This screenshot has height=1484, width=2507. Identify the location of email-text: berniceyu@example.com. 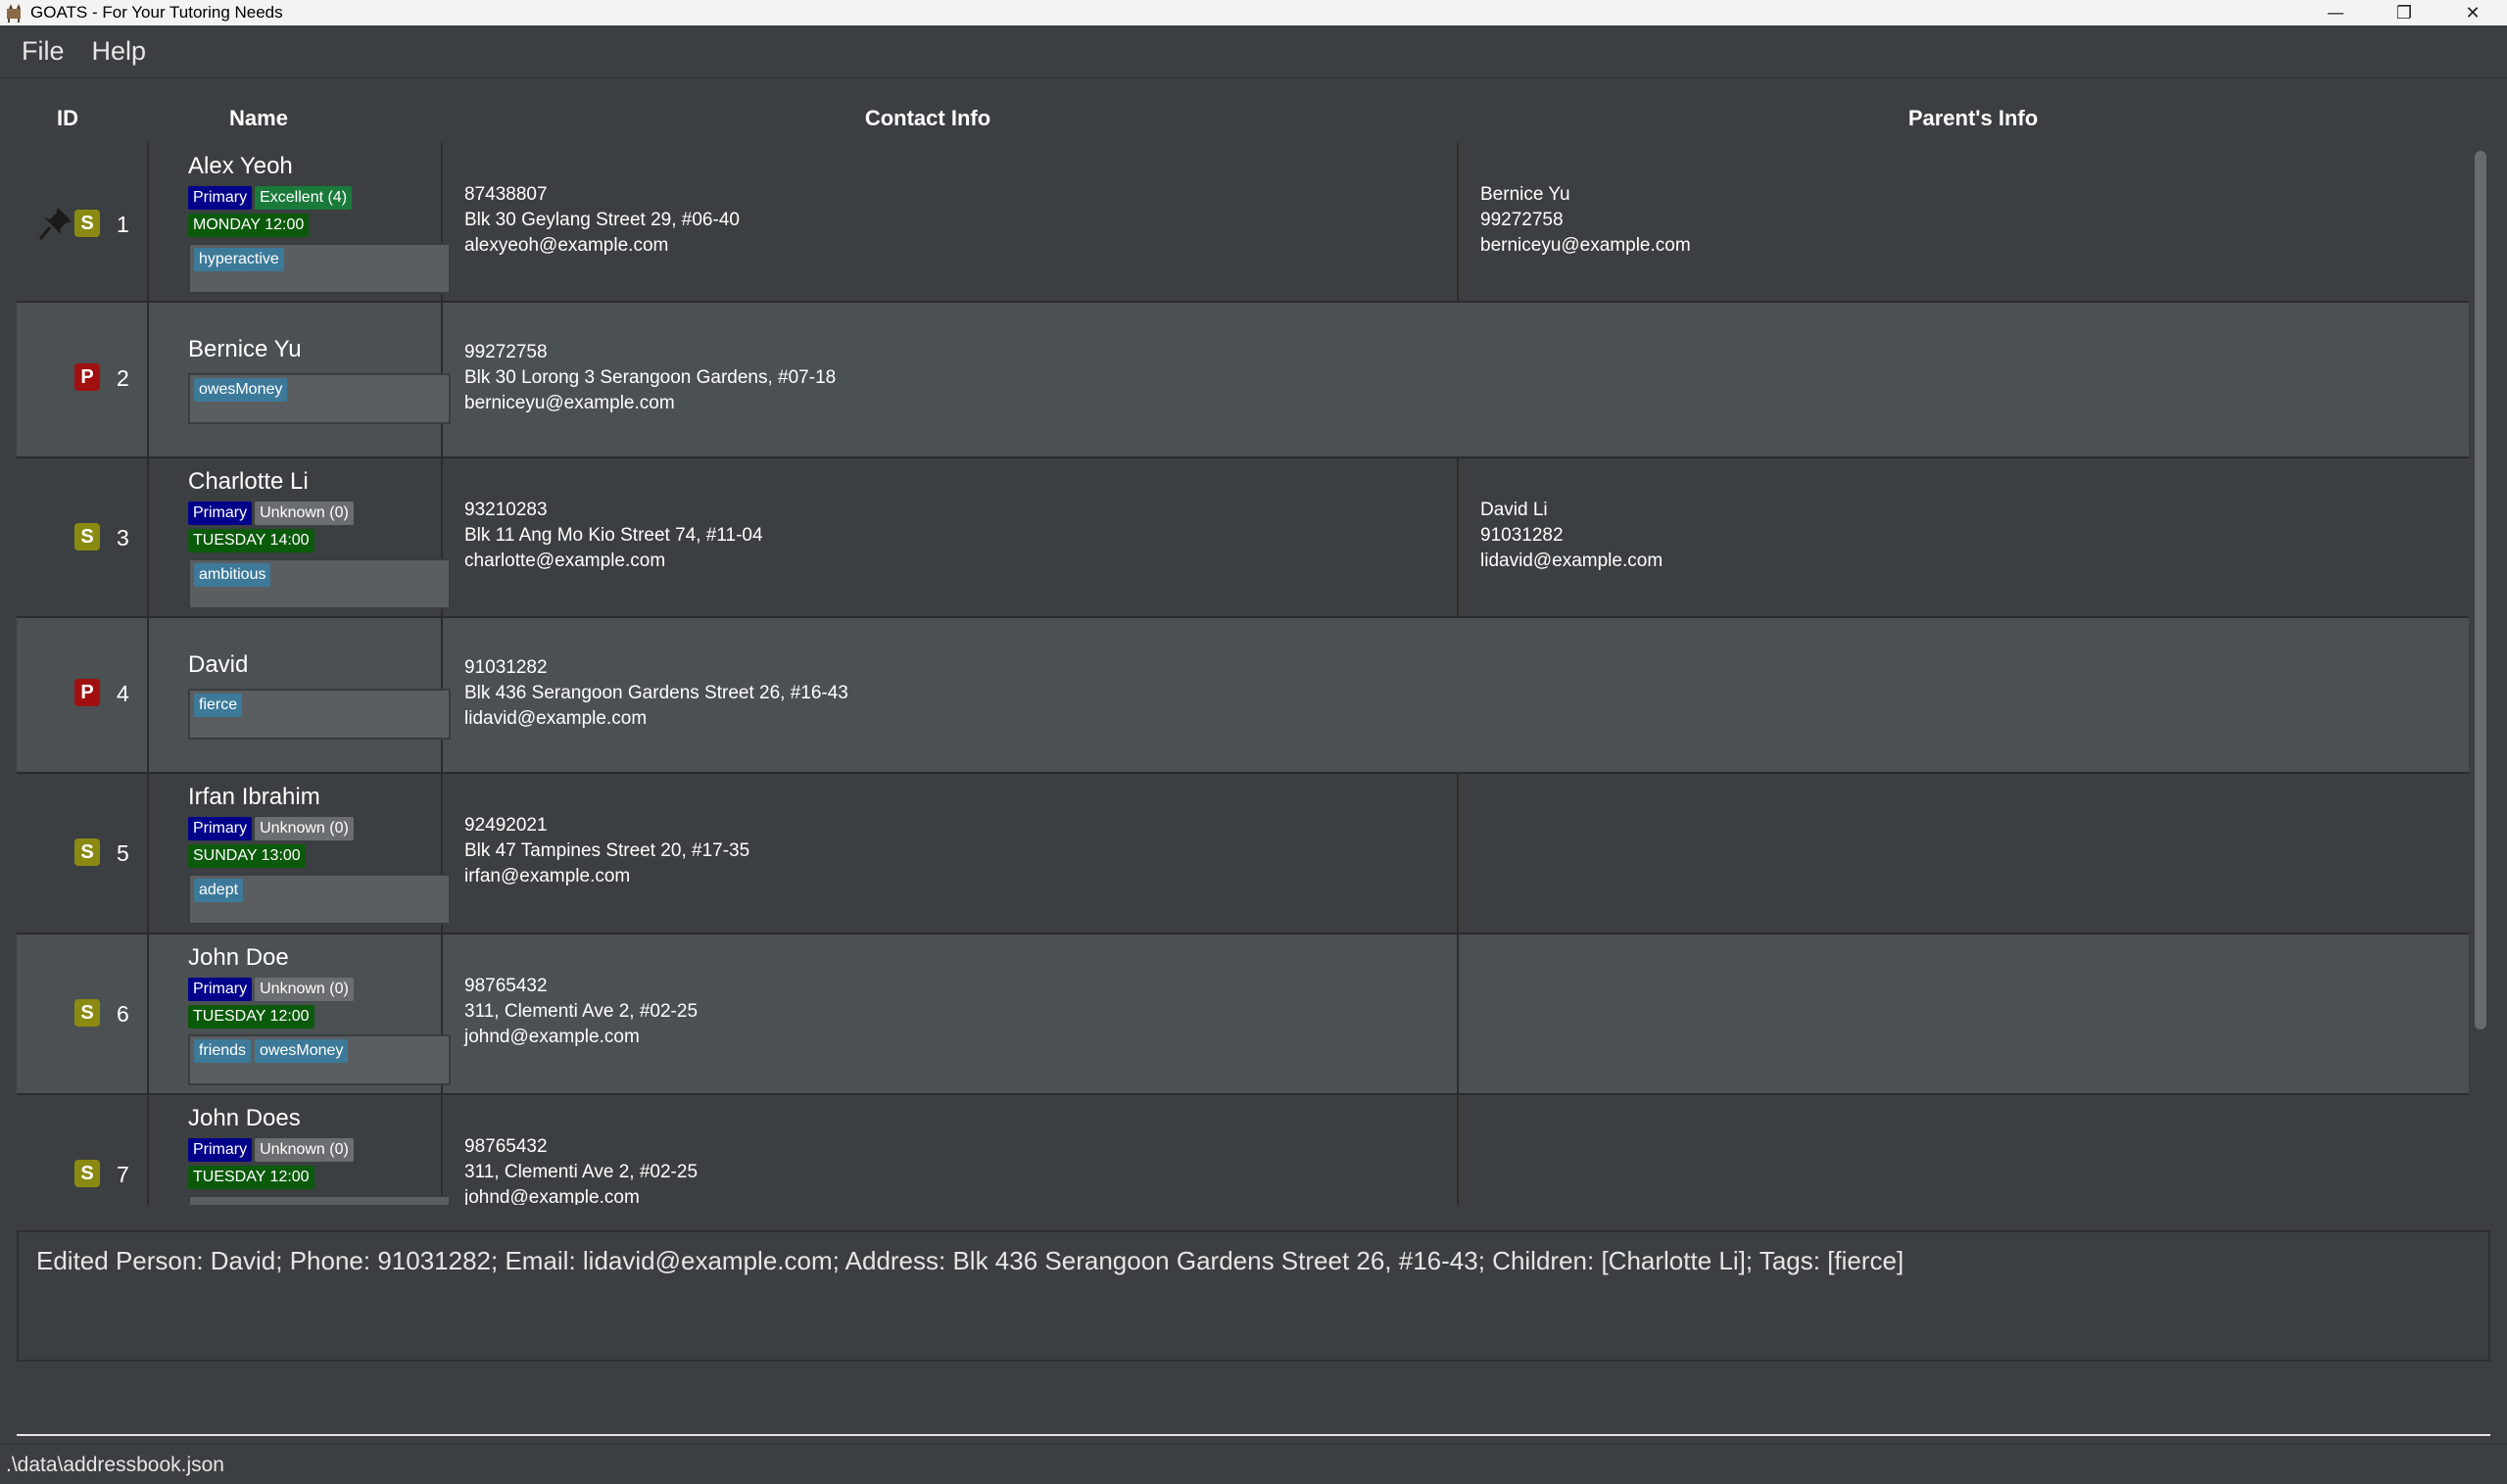
(570, 403).